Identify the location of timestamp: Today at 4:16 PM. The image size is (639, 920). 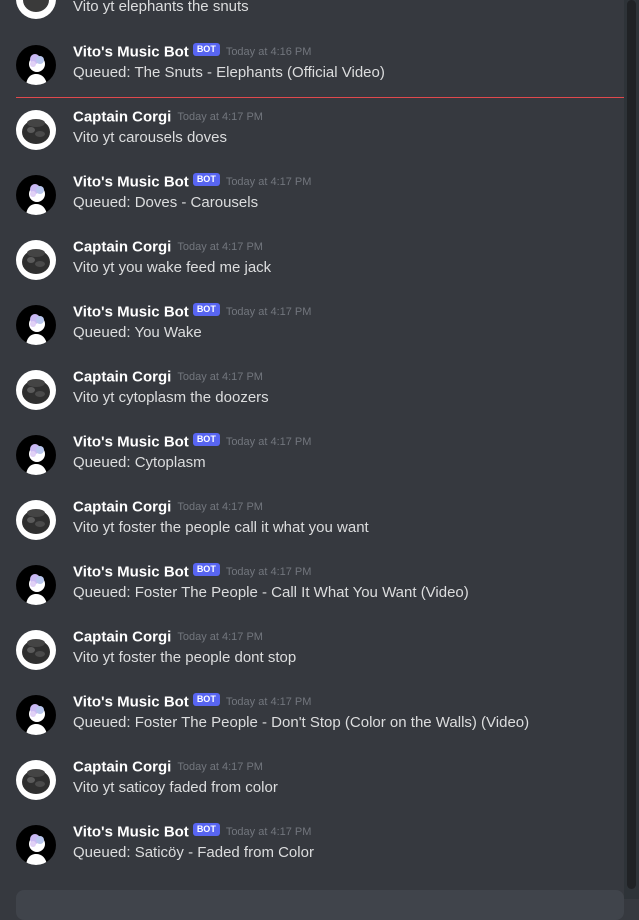
(268, 51).